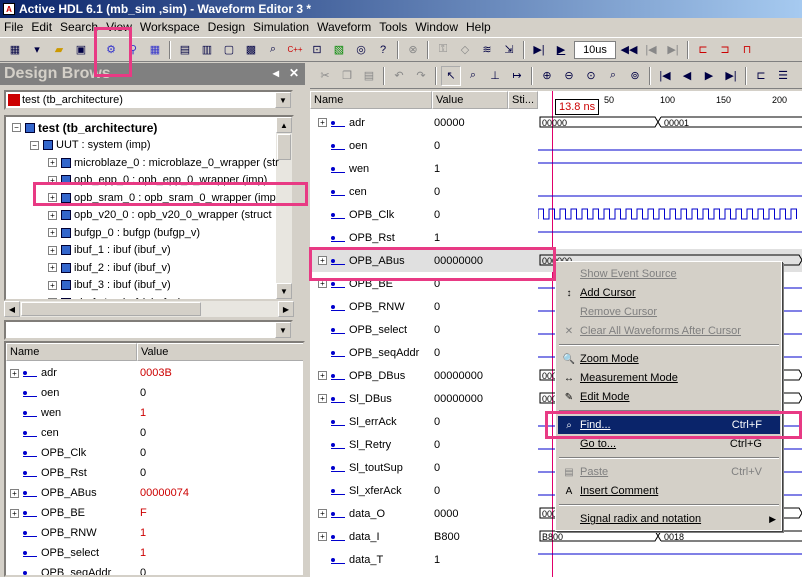 The image size is (802, 577). I want to click on clear-breakpoint-icon: ⊐, so click(725, 50).